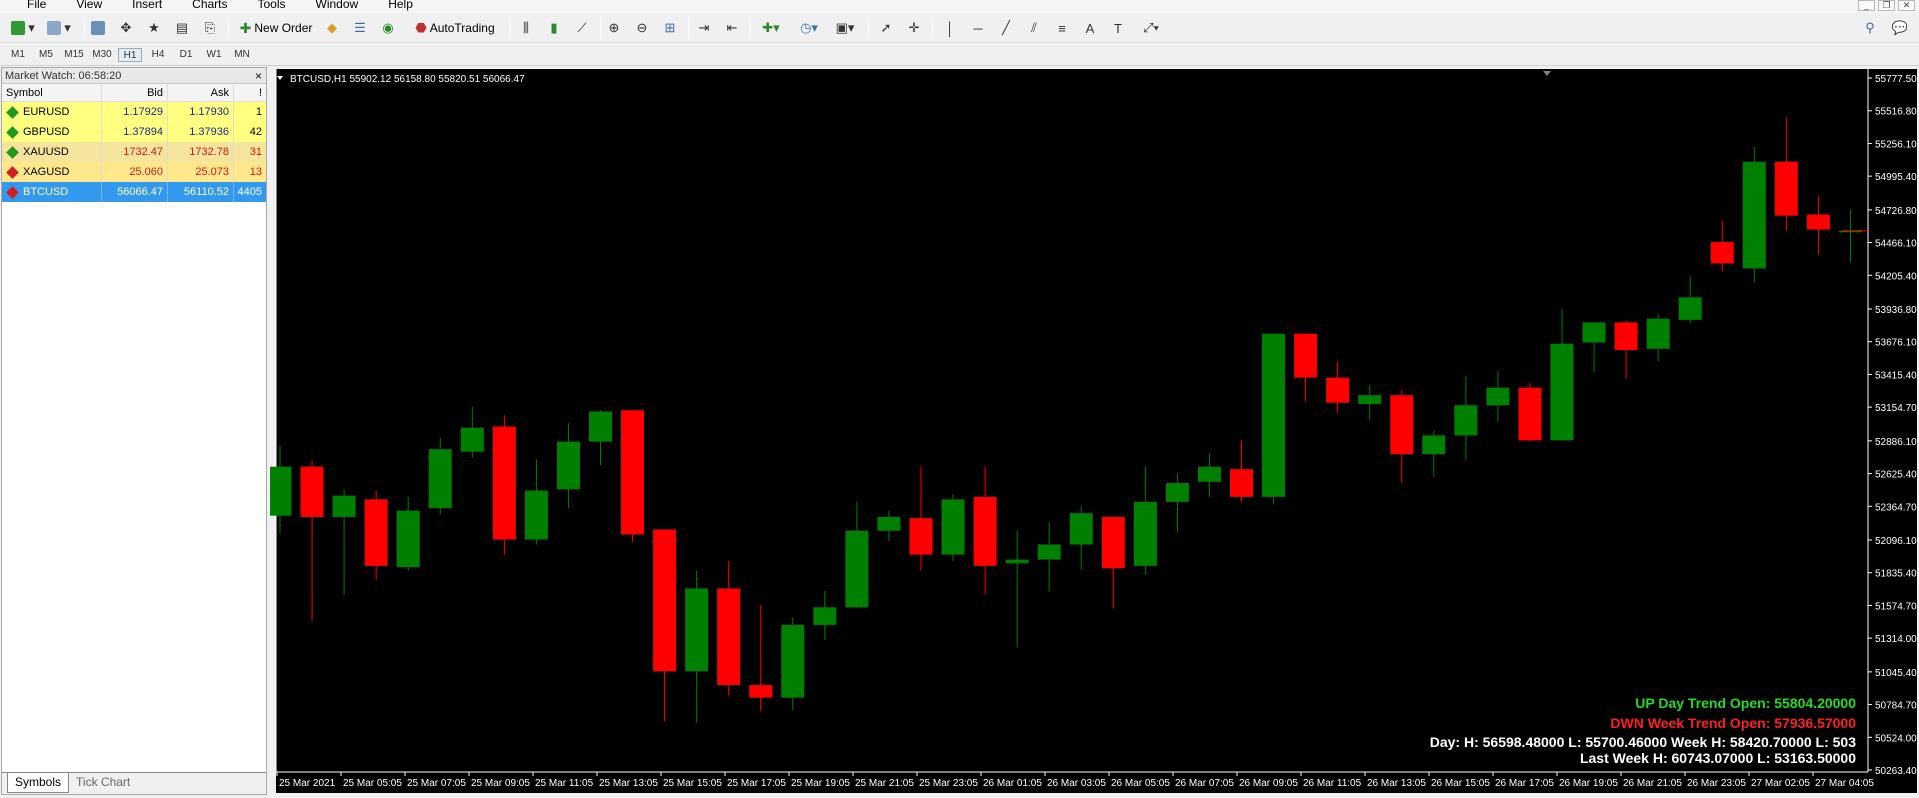 The width and height of the screenshot is (1919, 798). Describe the element at coordinates (126, 28) in the screenshot. I see `navigator-button: ✥` at that location.